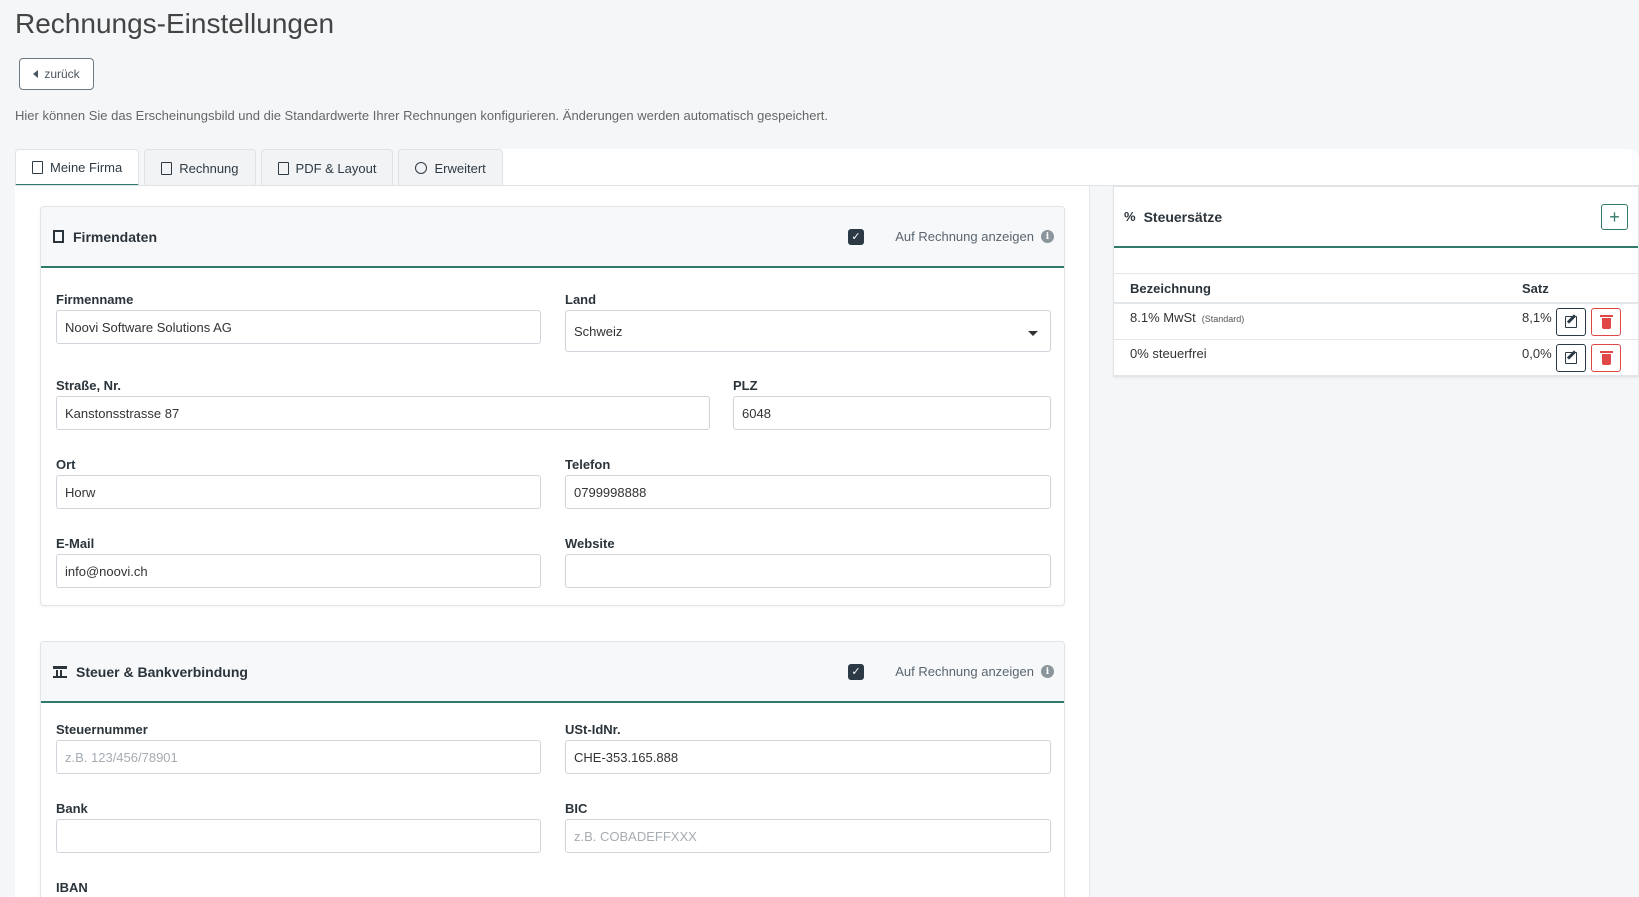  What do you see at coordinates (808, 836) in the screenshot?
I see `bic-input: z.B. COBADEFFXXX` at bounding box center [808, 836].